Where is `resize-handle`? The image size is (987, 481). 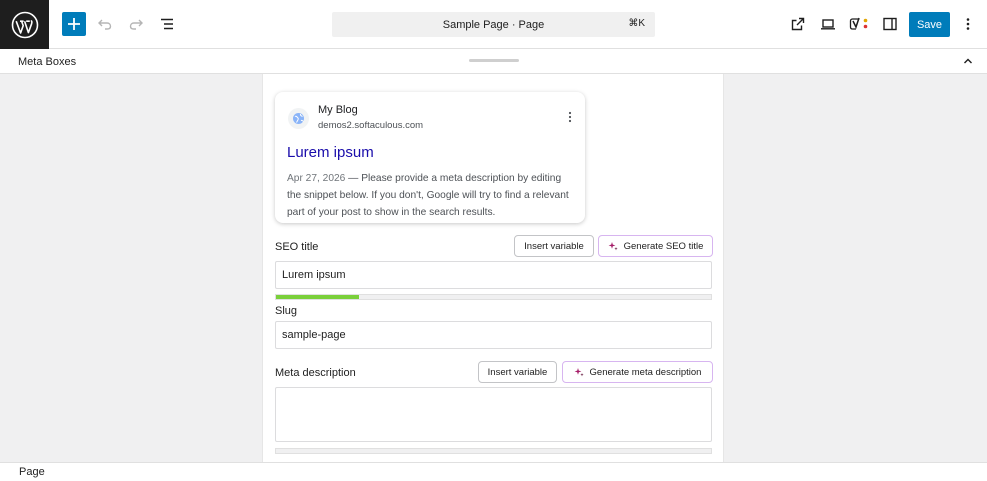
resize-handle is located at coordinates (494, 60).